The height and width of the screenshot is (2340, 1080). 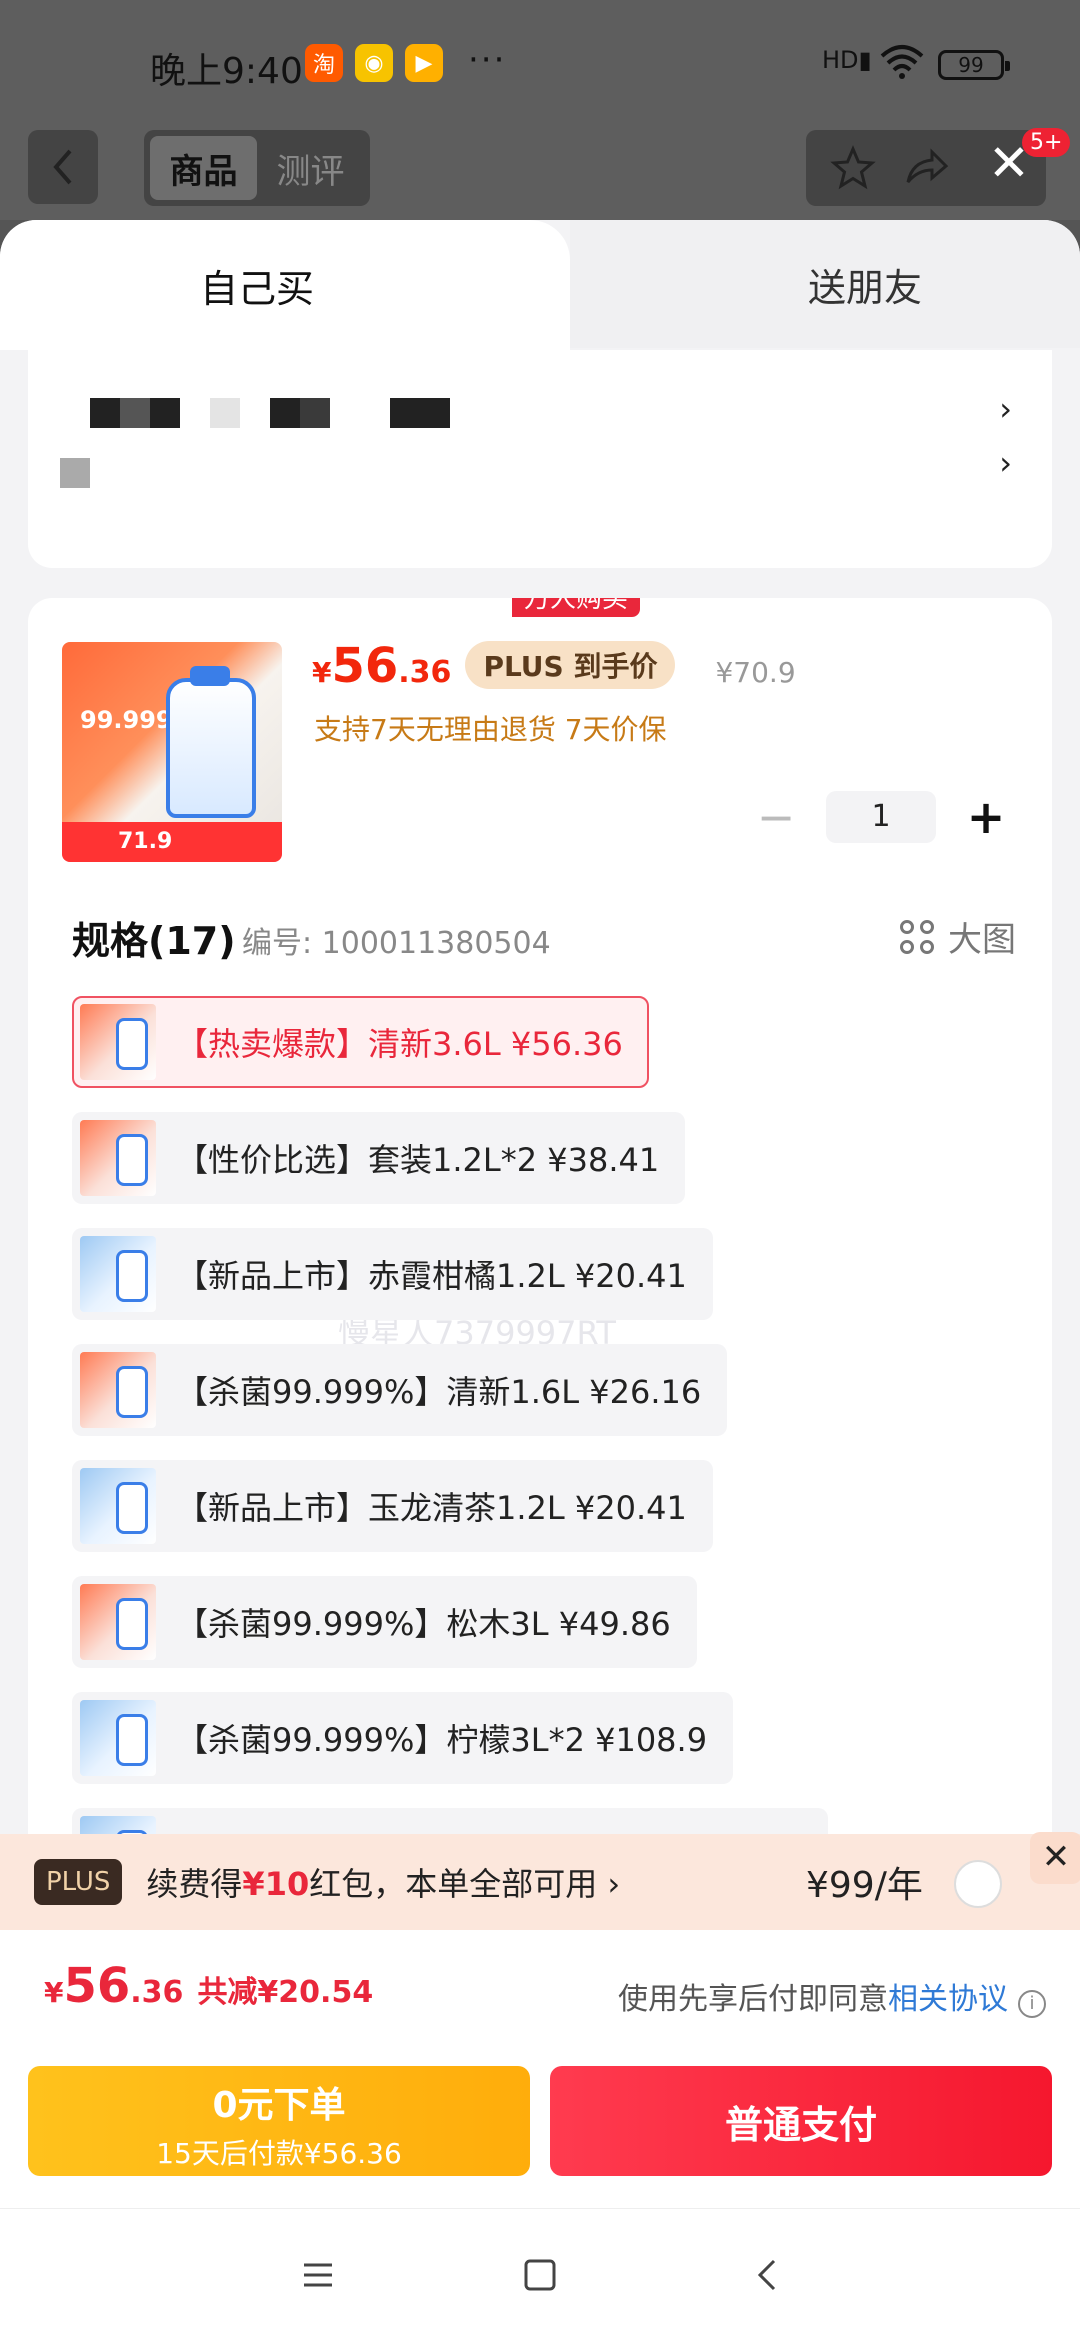 I want to click on big-view-button: 大图, so click(x=958, y=936).